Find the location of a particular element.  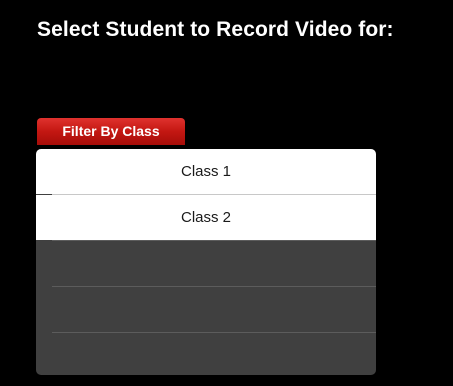

page-title: Select Student to Record Video for: is located at coordinates (215, 29).